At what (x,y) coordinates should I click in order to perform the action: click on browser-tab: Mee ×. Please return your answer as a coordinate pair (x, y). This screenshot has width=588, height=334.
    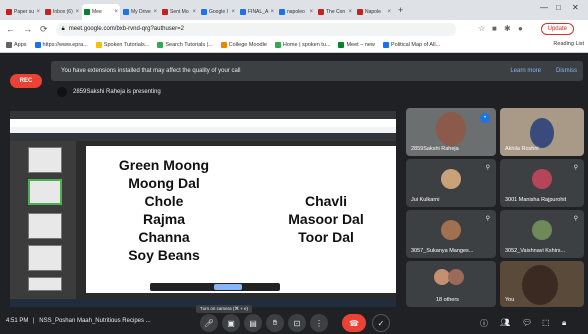
    Looking at the image, I should click on (101, 12).